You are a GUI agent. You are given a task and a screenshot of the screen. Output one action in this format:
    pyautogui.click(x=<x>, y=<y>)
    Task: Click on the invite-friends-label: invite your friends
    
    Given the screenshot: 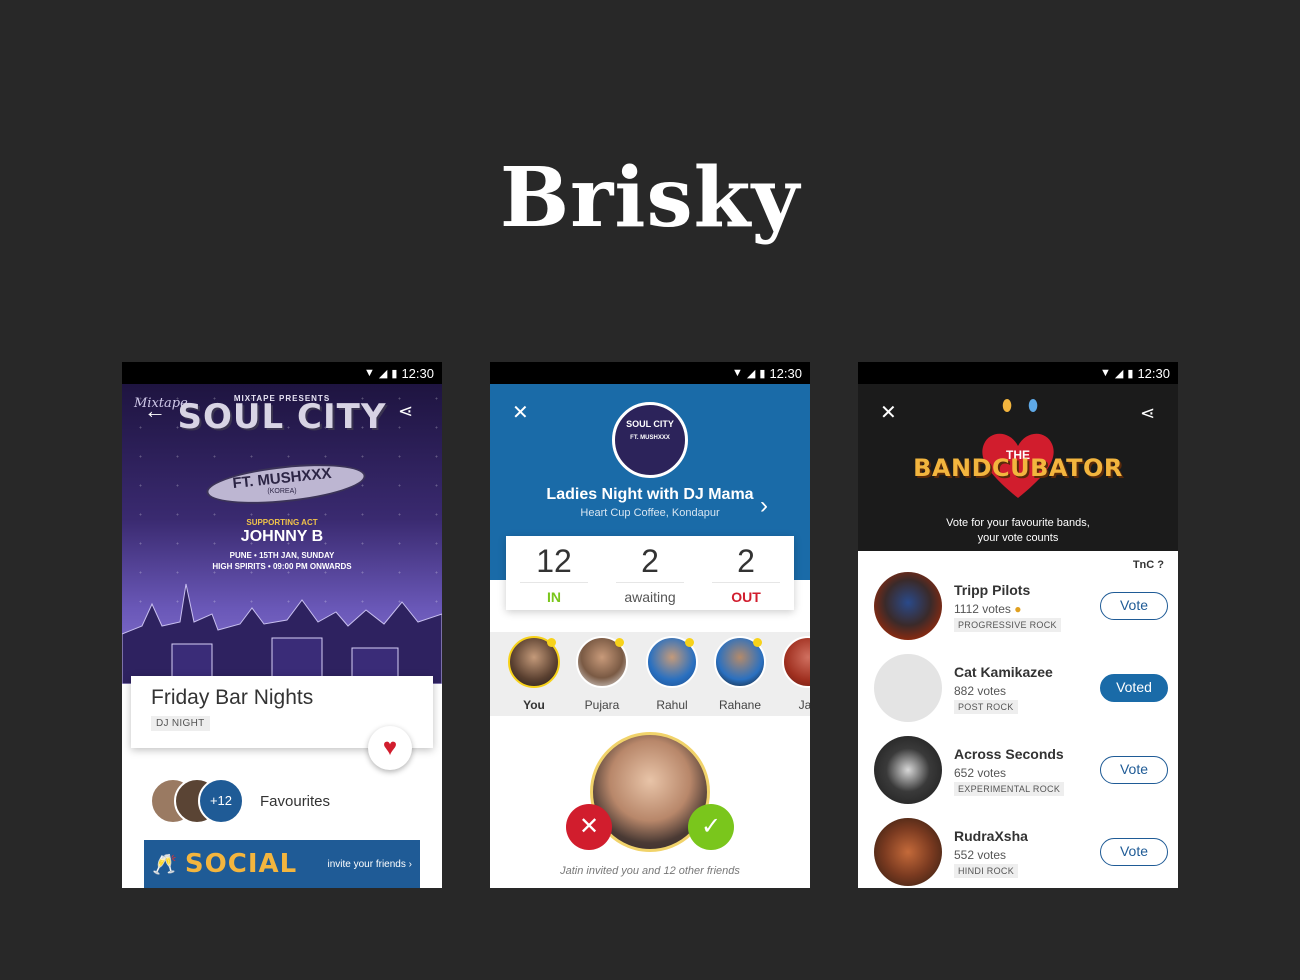 What is the action you would take?
    pyautogui.click(x=366, y=864)
    